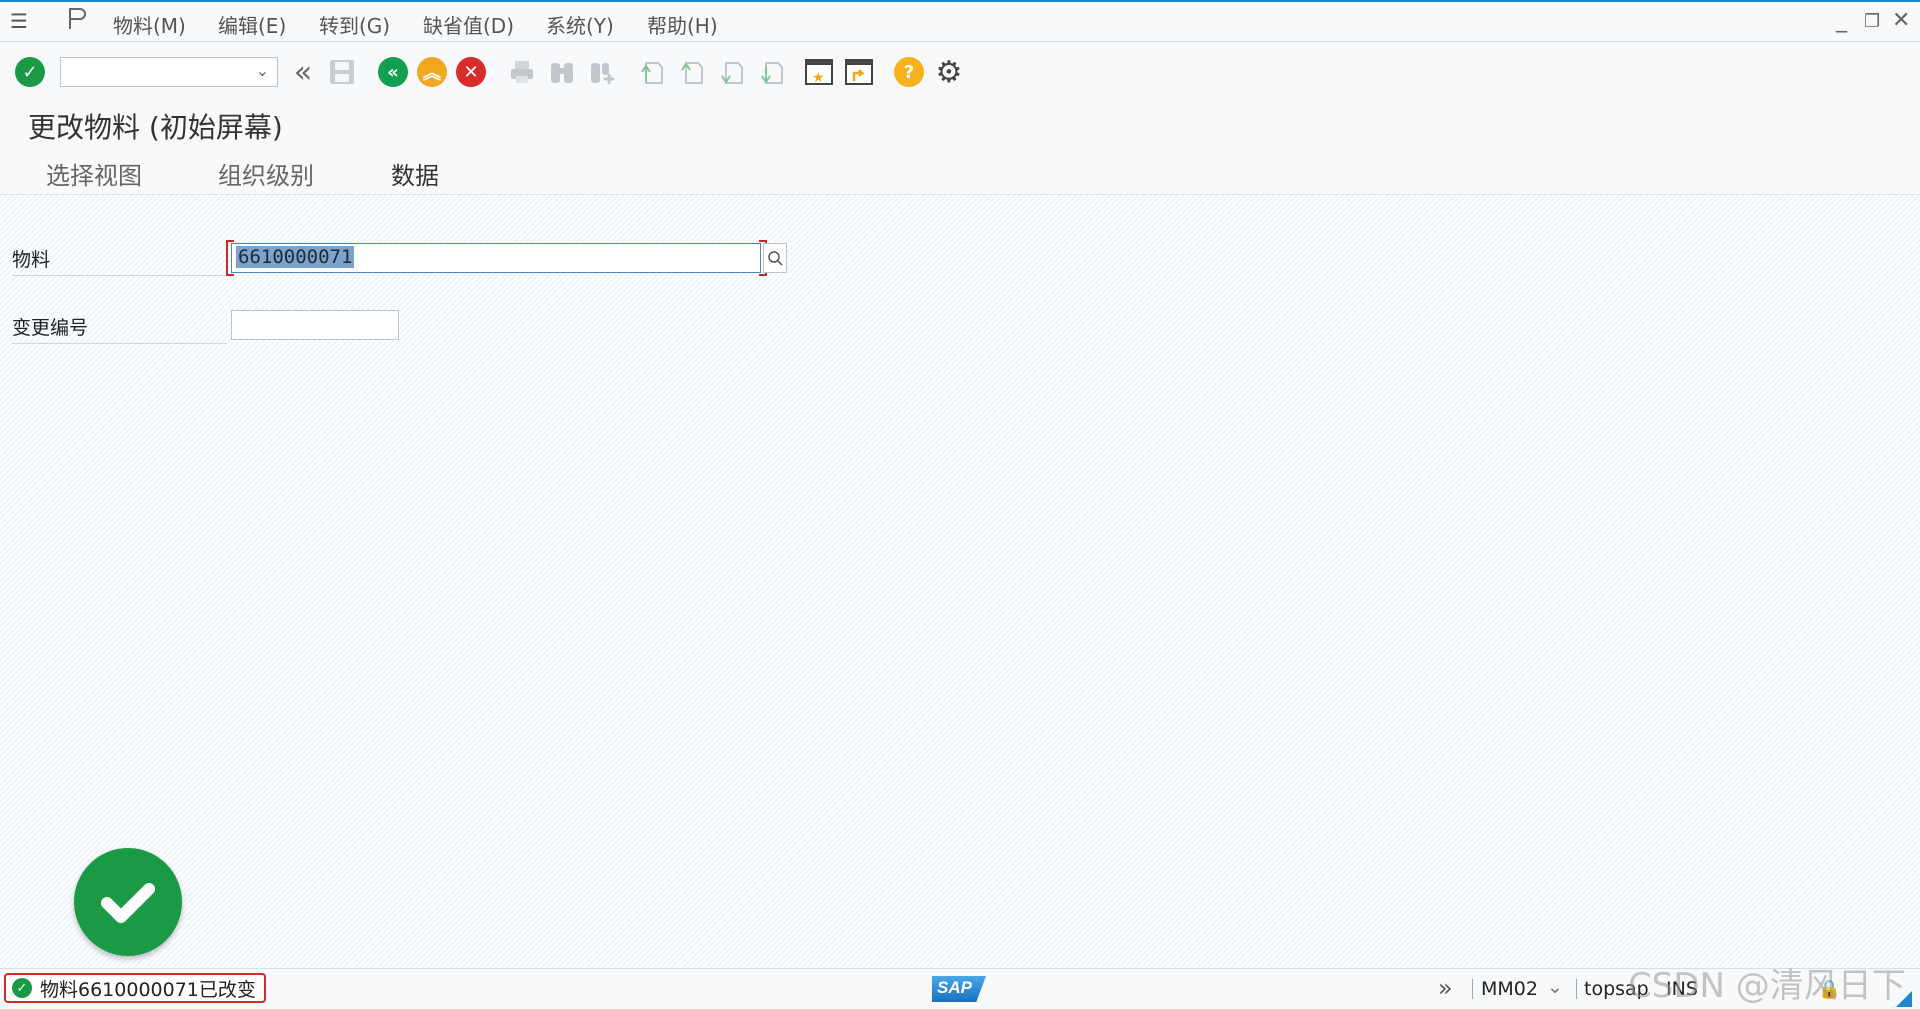  What do you see at coordinates (128, 902) in the screenshot?
I see `success-check-icon` at bounding box center [128, 902].